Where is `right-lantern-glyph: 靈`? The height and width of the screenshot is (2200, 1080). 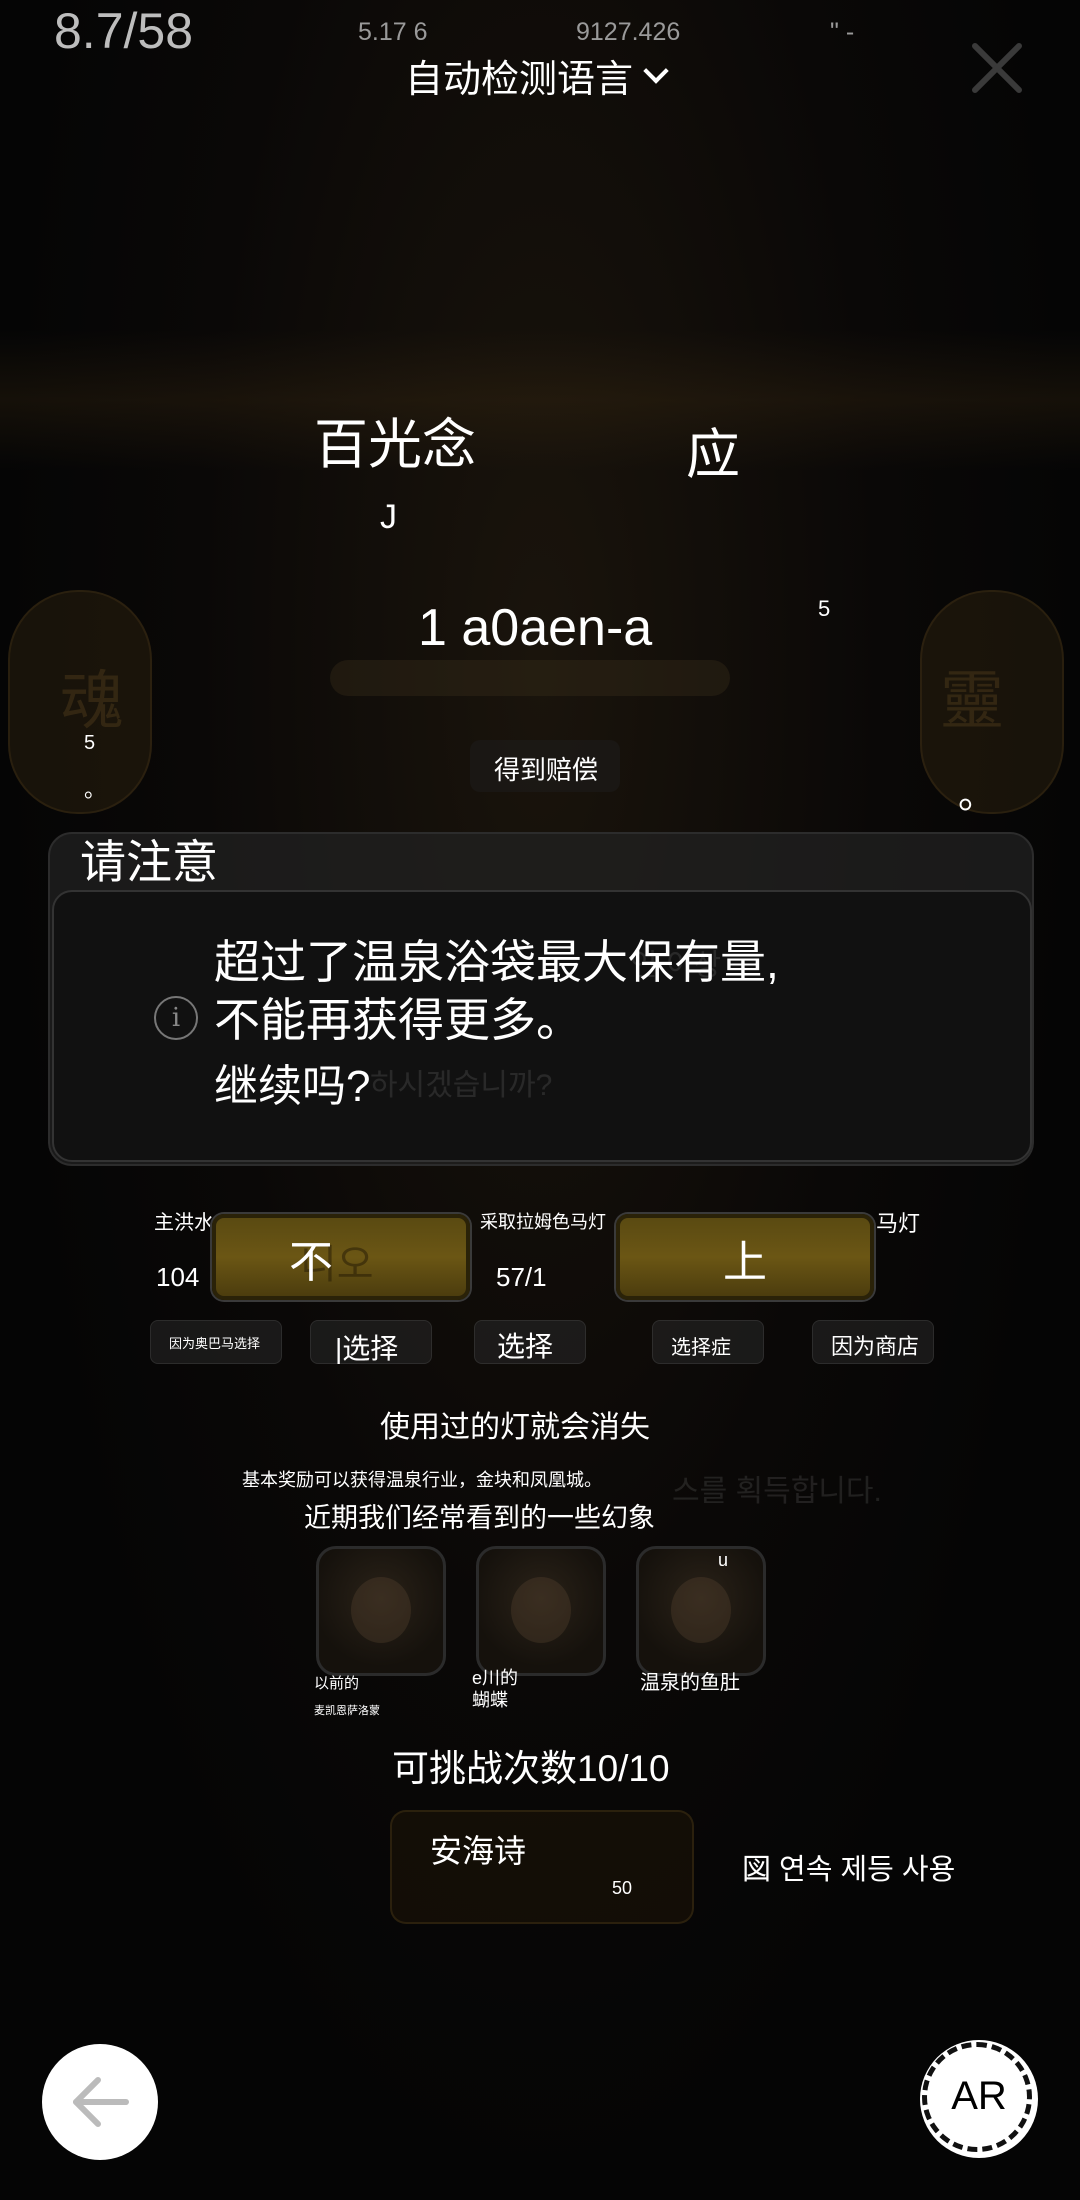 right-lantern-glyph: 靈 is located at coordinates (972, 702).